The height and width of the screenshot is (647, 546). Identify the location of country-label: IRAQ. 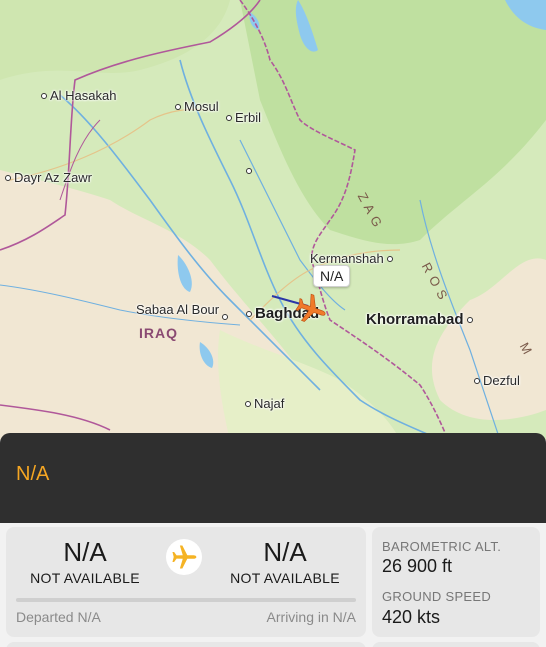
(158, 333).